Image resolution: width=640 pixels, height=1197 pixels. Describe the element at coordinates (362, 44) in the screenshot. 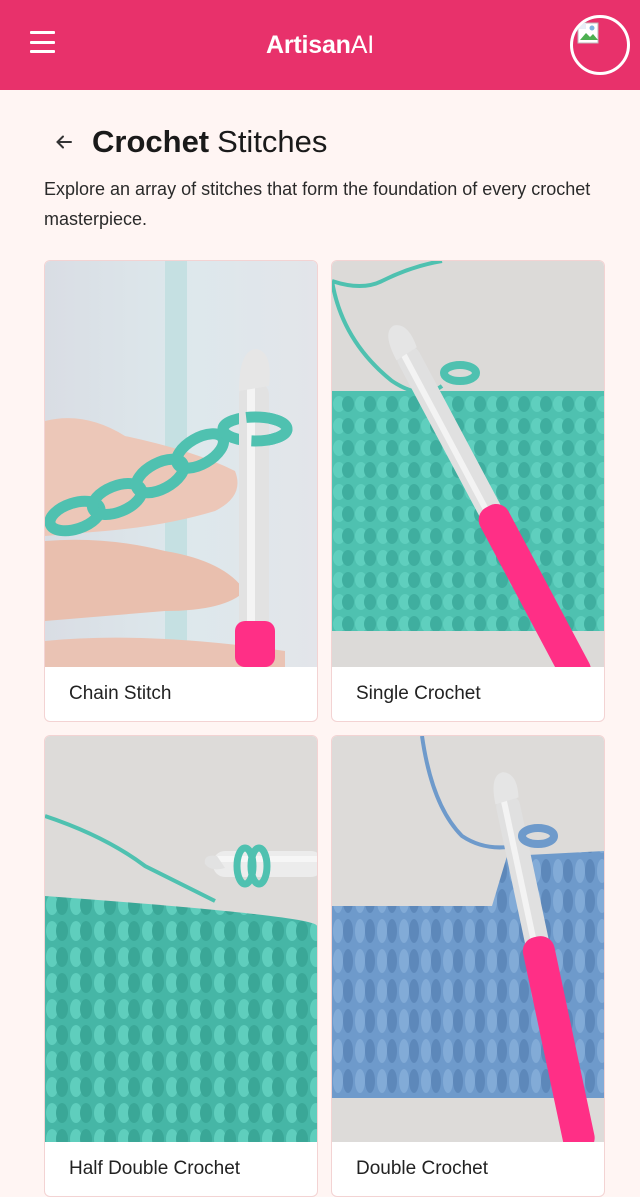

I see `brand-suffix: AI` at that location.